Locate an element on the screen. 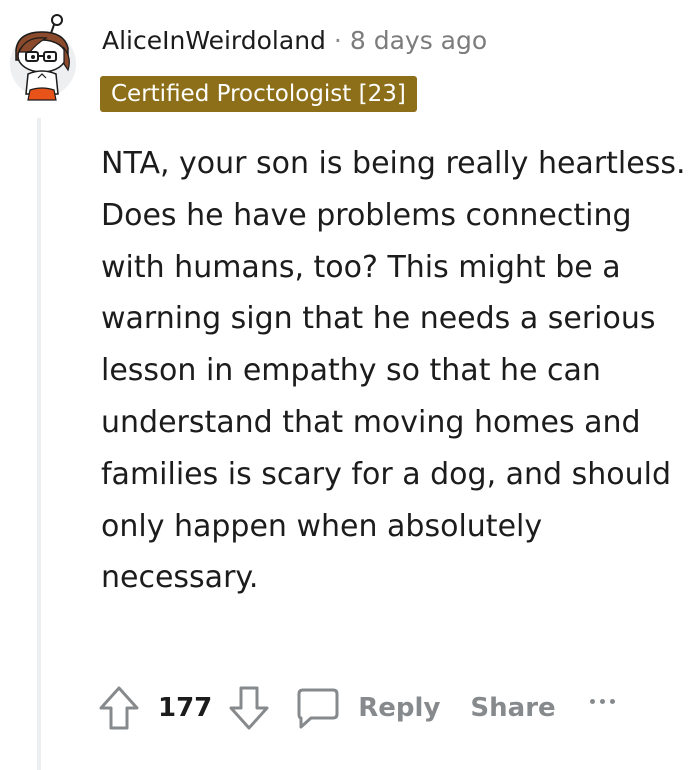  speech-bubble-icon is located at coordinates (318, 708).